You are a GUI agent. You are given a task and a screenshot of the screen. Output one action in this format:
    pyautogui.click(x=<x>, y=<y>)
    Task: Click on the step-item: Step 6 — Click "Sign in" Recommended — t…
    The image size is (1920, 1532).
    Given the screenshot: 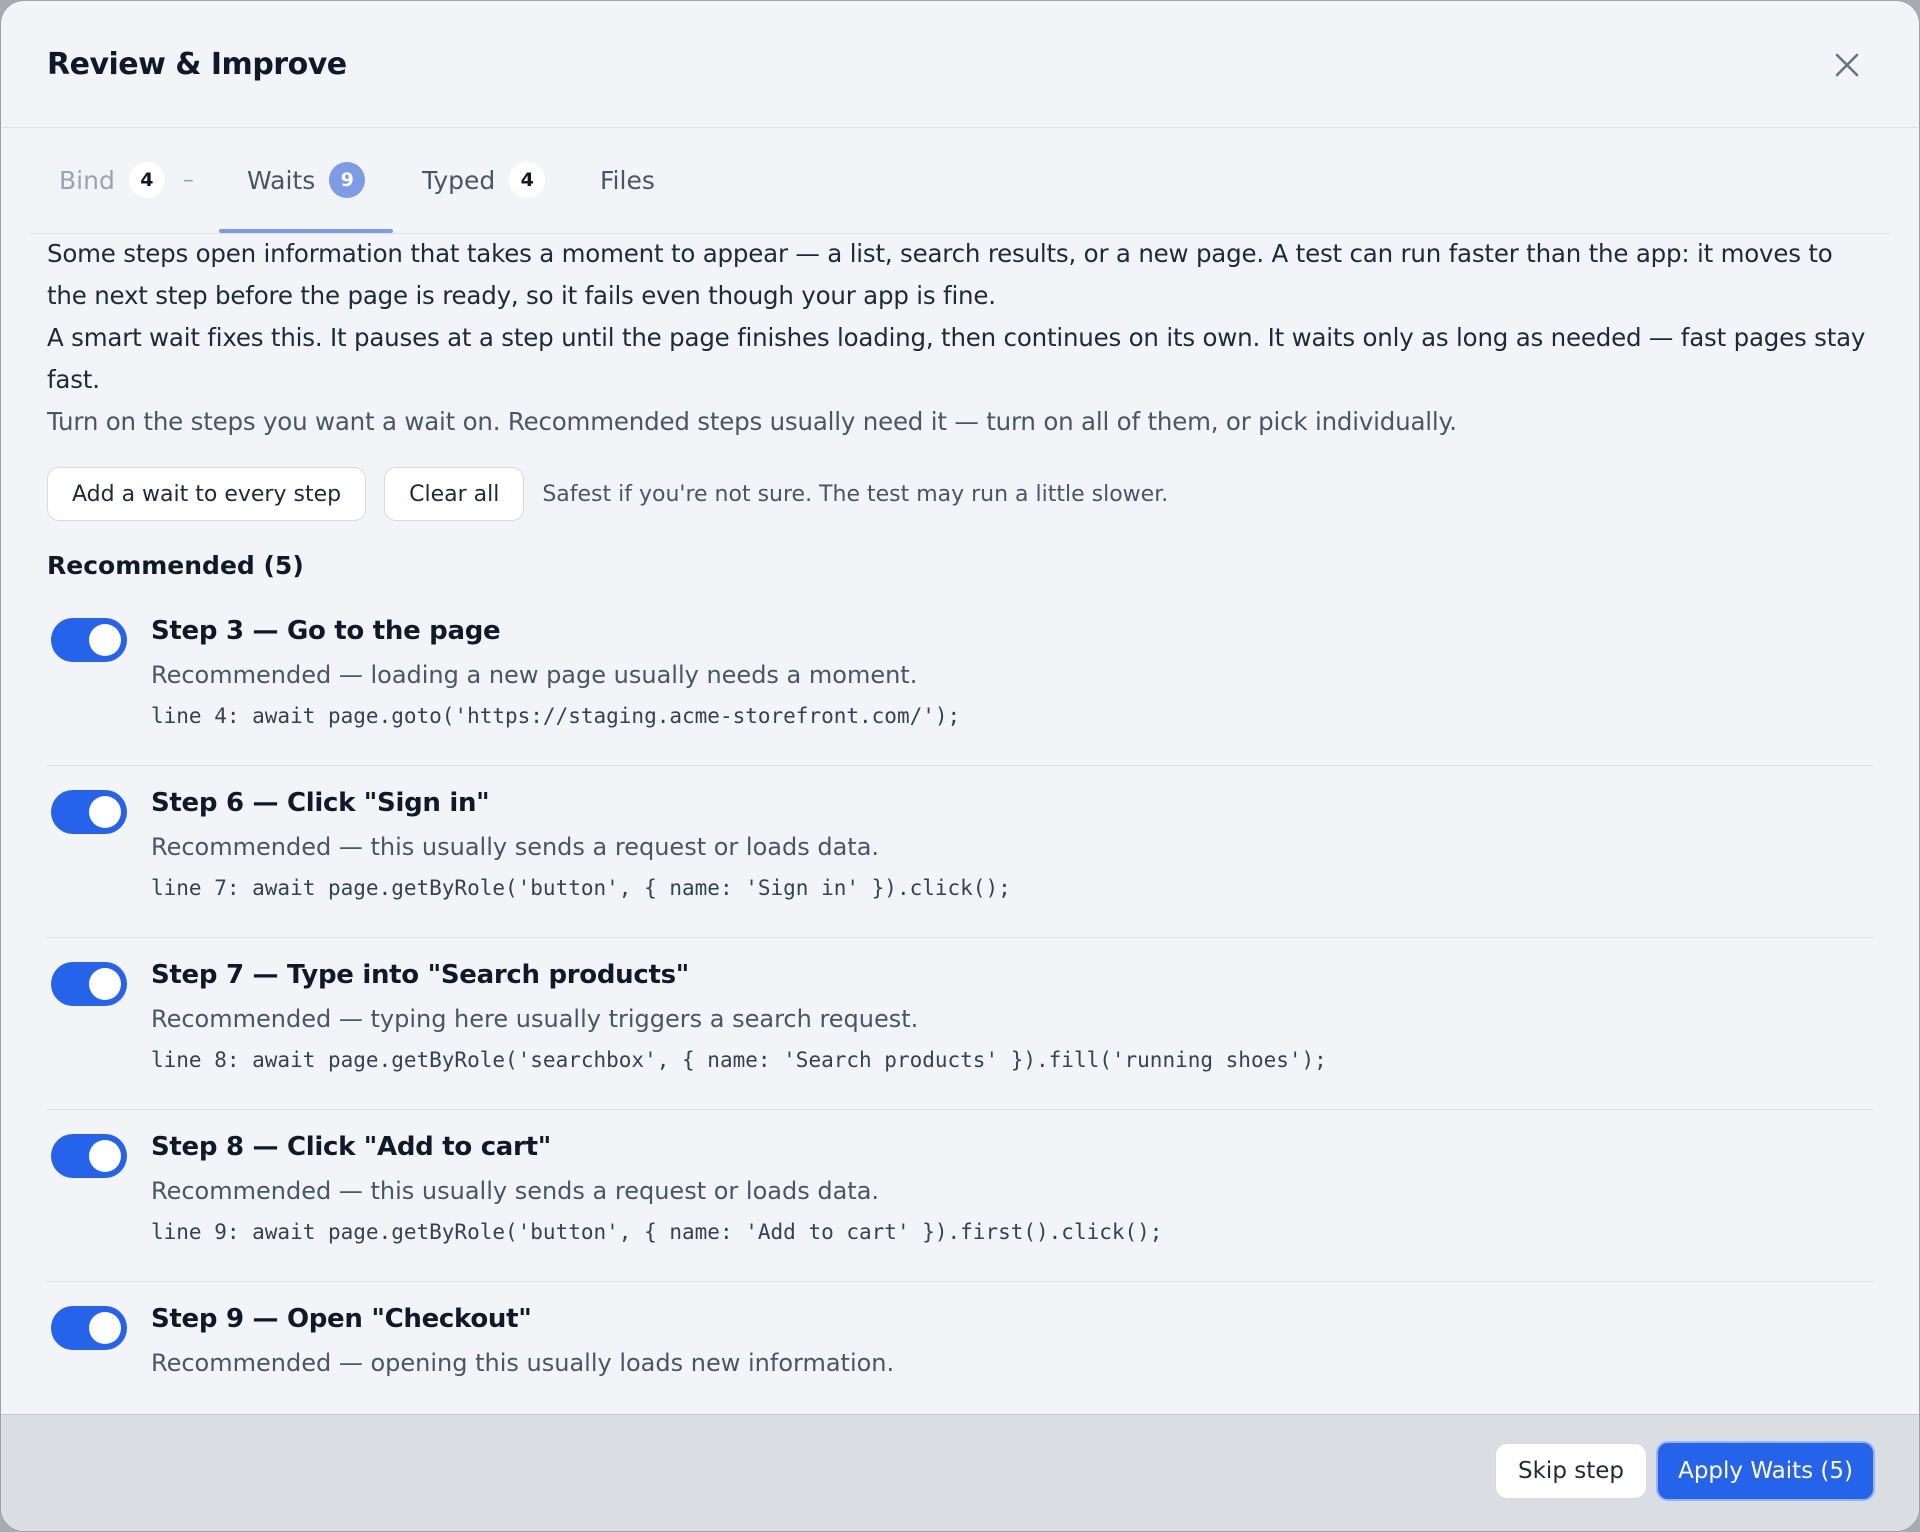 What is the action you would take?
    pyautogui.click(x=960, y=852)
    